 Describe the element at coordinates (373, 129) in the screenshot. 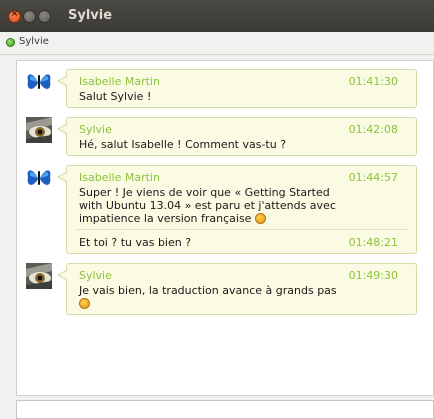

I see `message-time: 01:42:08` at that location.